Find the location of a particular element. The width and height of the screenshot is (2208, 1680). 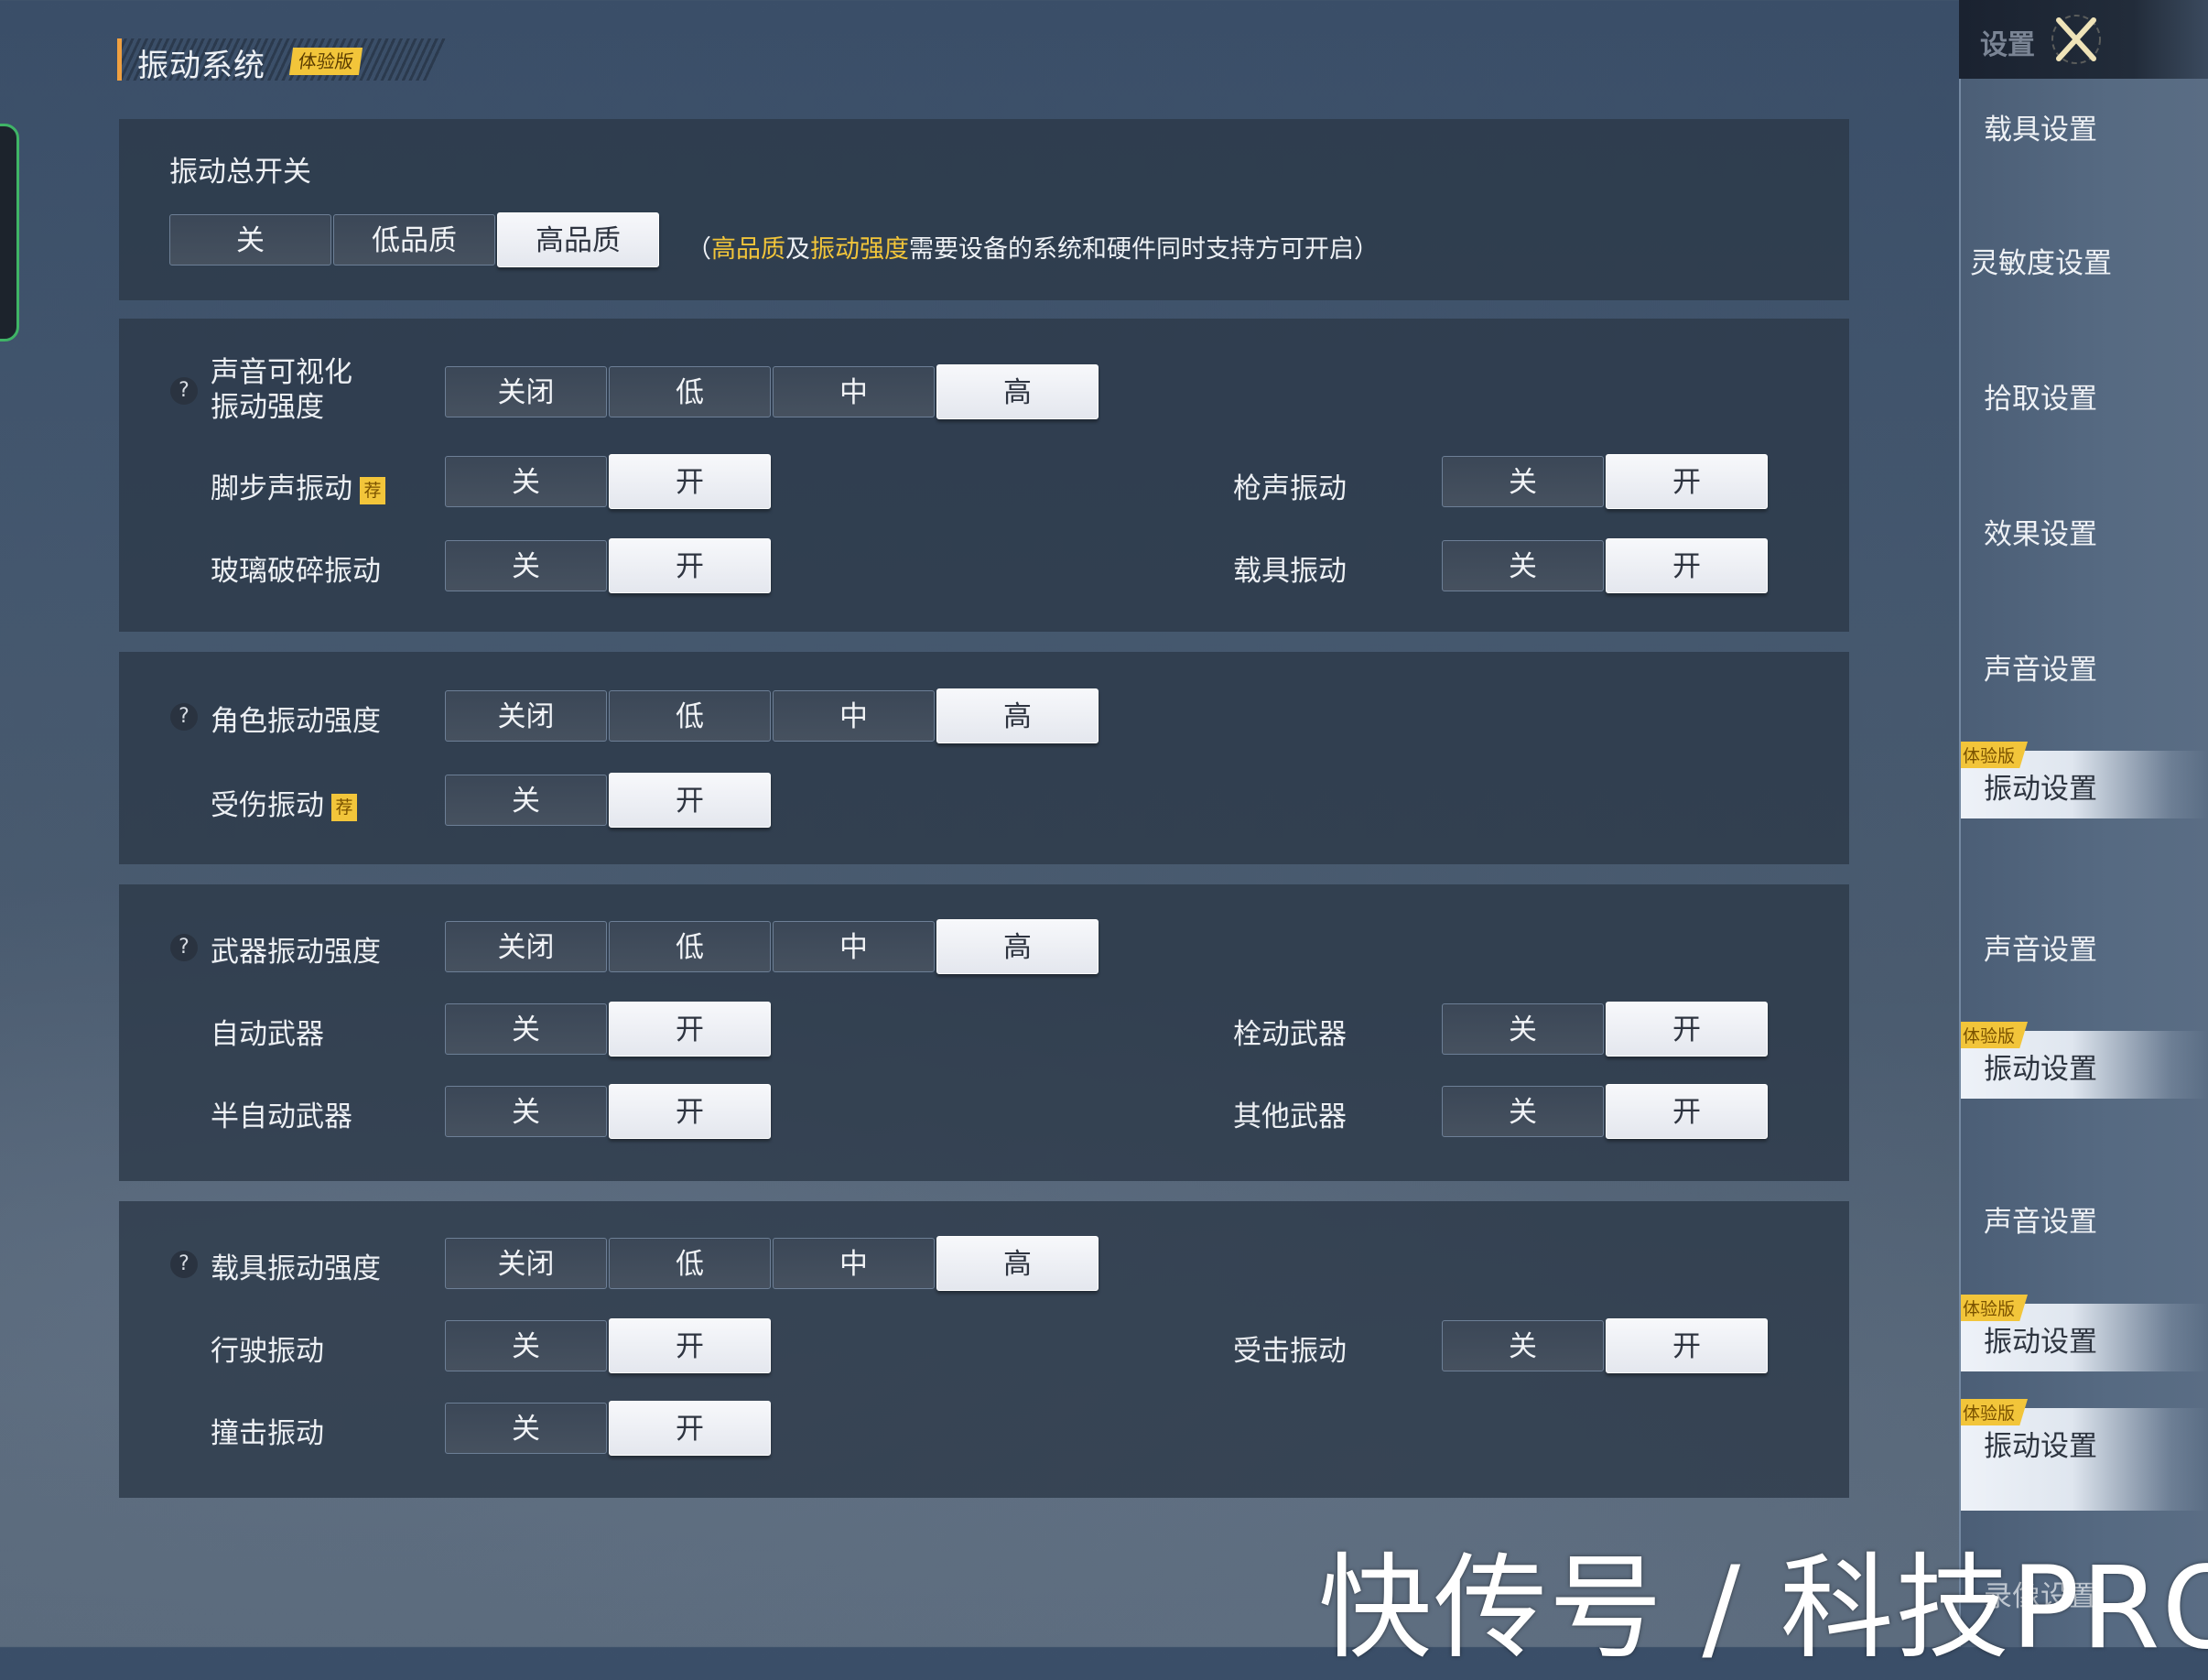

master-option-off: 关 is located at coordinates (250, 240).